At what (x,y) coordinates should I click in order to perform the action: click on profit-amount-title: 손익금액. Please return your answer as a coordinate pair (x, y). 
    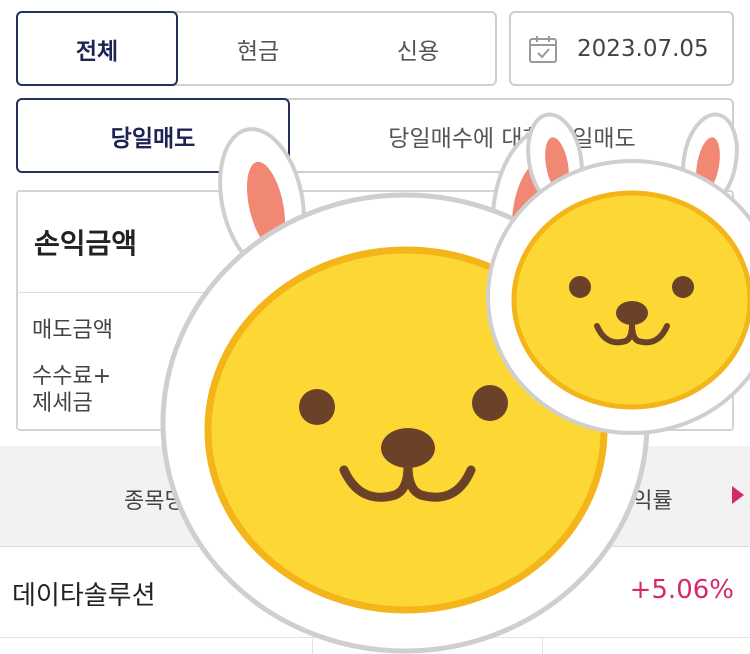
    Looking at the image, I should click on (86, 243).